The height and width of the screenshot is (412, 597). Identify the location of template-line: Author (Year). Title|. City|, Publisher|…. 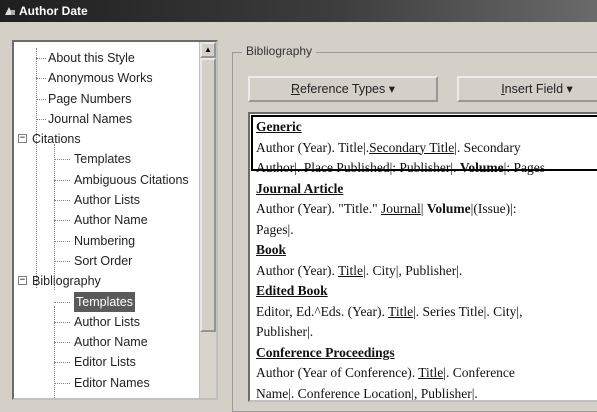
(426, 271).